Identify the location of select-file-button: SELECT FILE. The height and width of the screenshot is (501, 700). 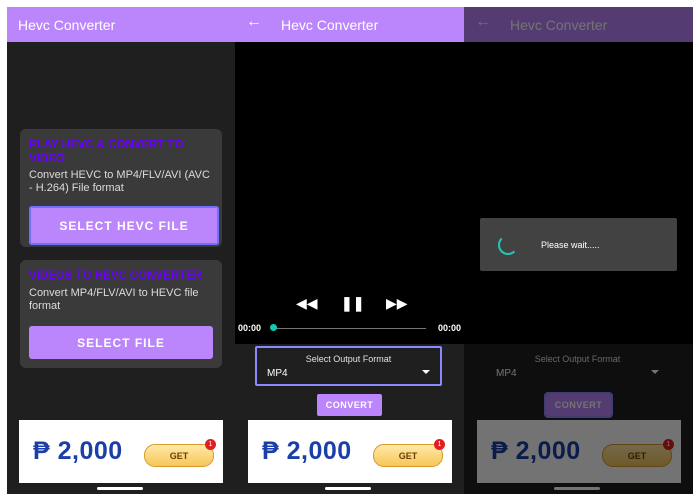
(121, 342).